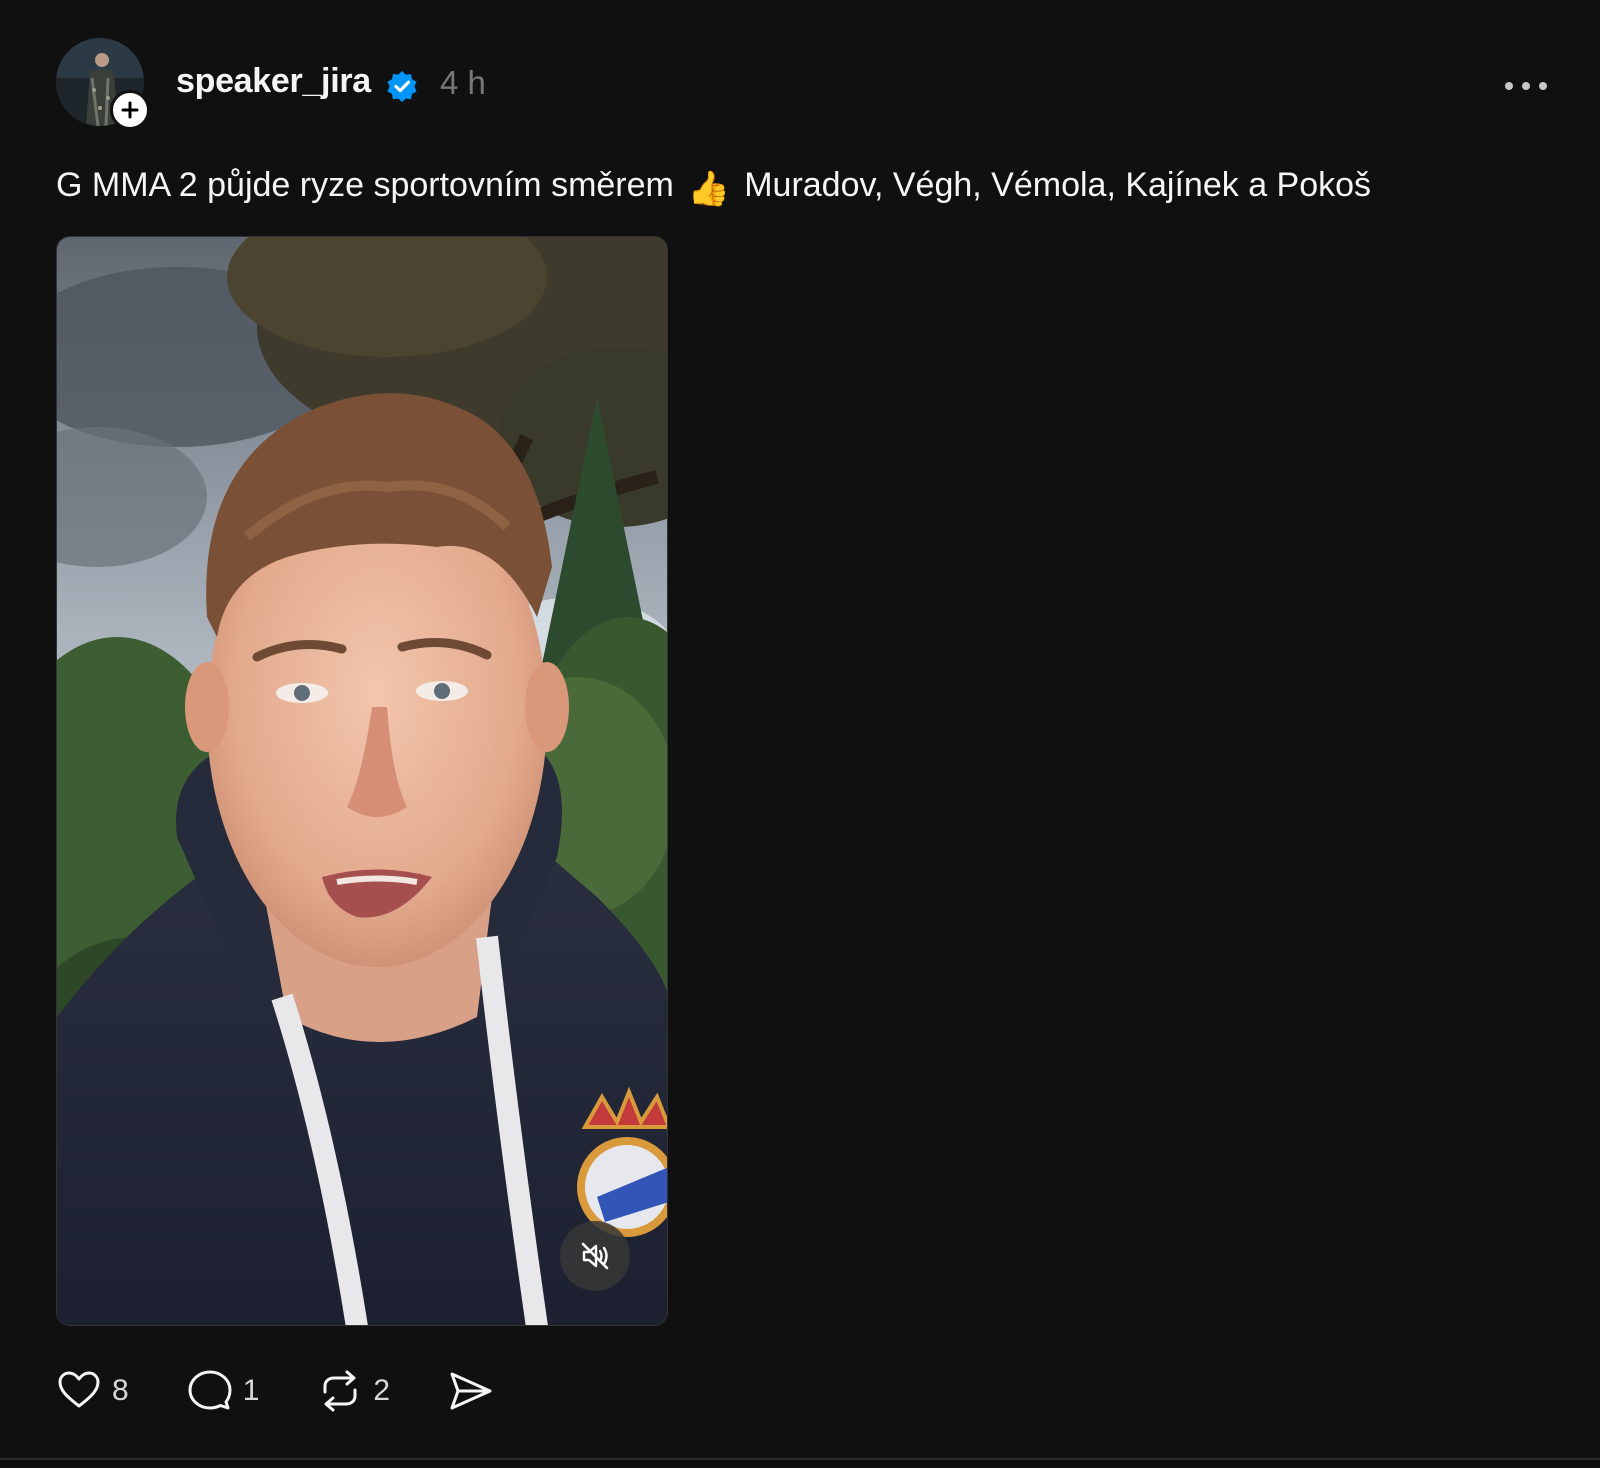 Image resolution: width=1600 pixels, height=1468 pixels. Describe the element at coordinates (103, 84) in the screenshot. I see `avatar-container` at that location.